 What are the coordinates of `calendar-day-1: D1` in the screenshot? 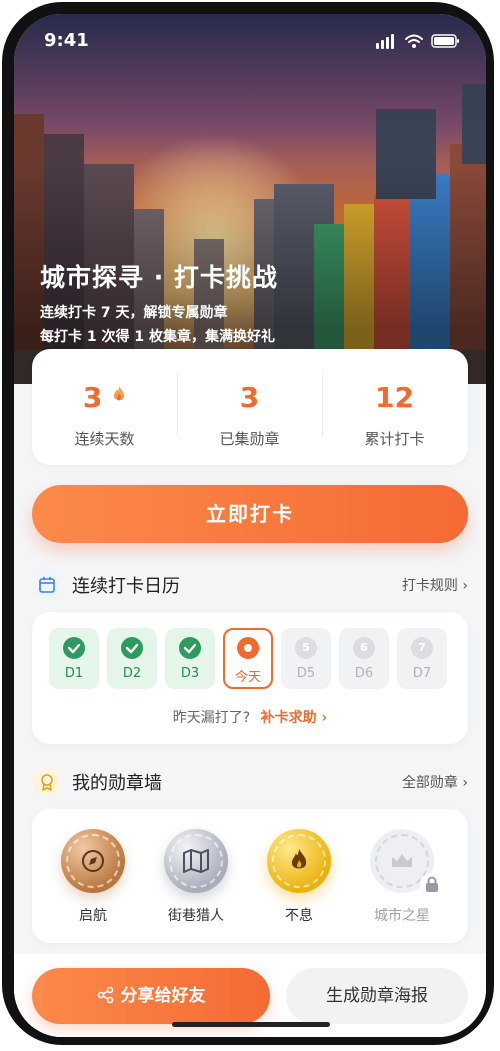 It's located at (74, 658).